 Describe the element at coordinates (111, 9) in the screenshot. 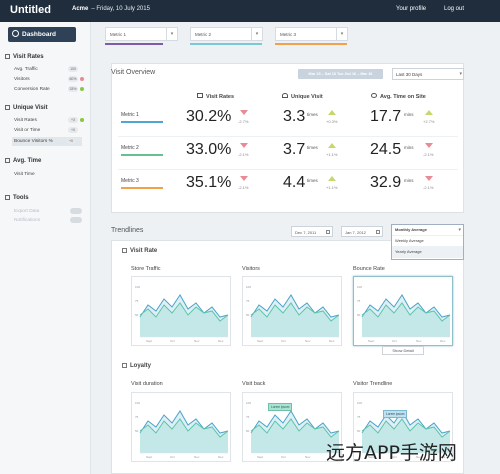

I see `org-date: Acme – Friday, 10 July 2015` at that location.